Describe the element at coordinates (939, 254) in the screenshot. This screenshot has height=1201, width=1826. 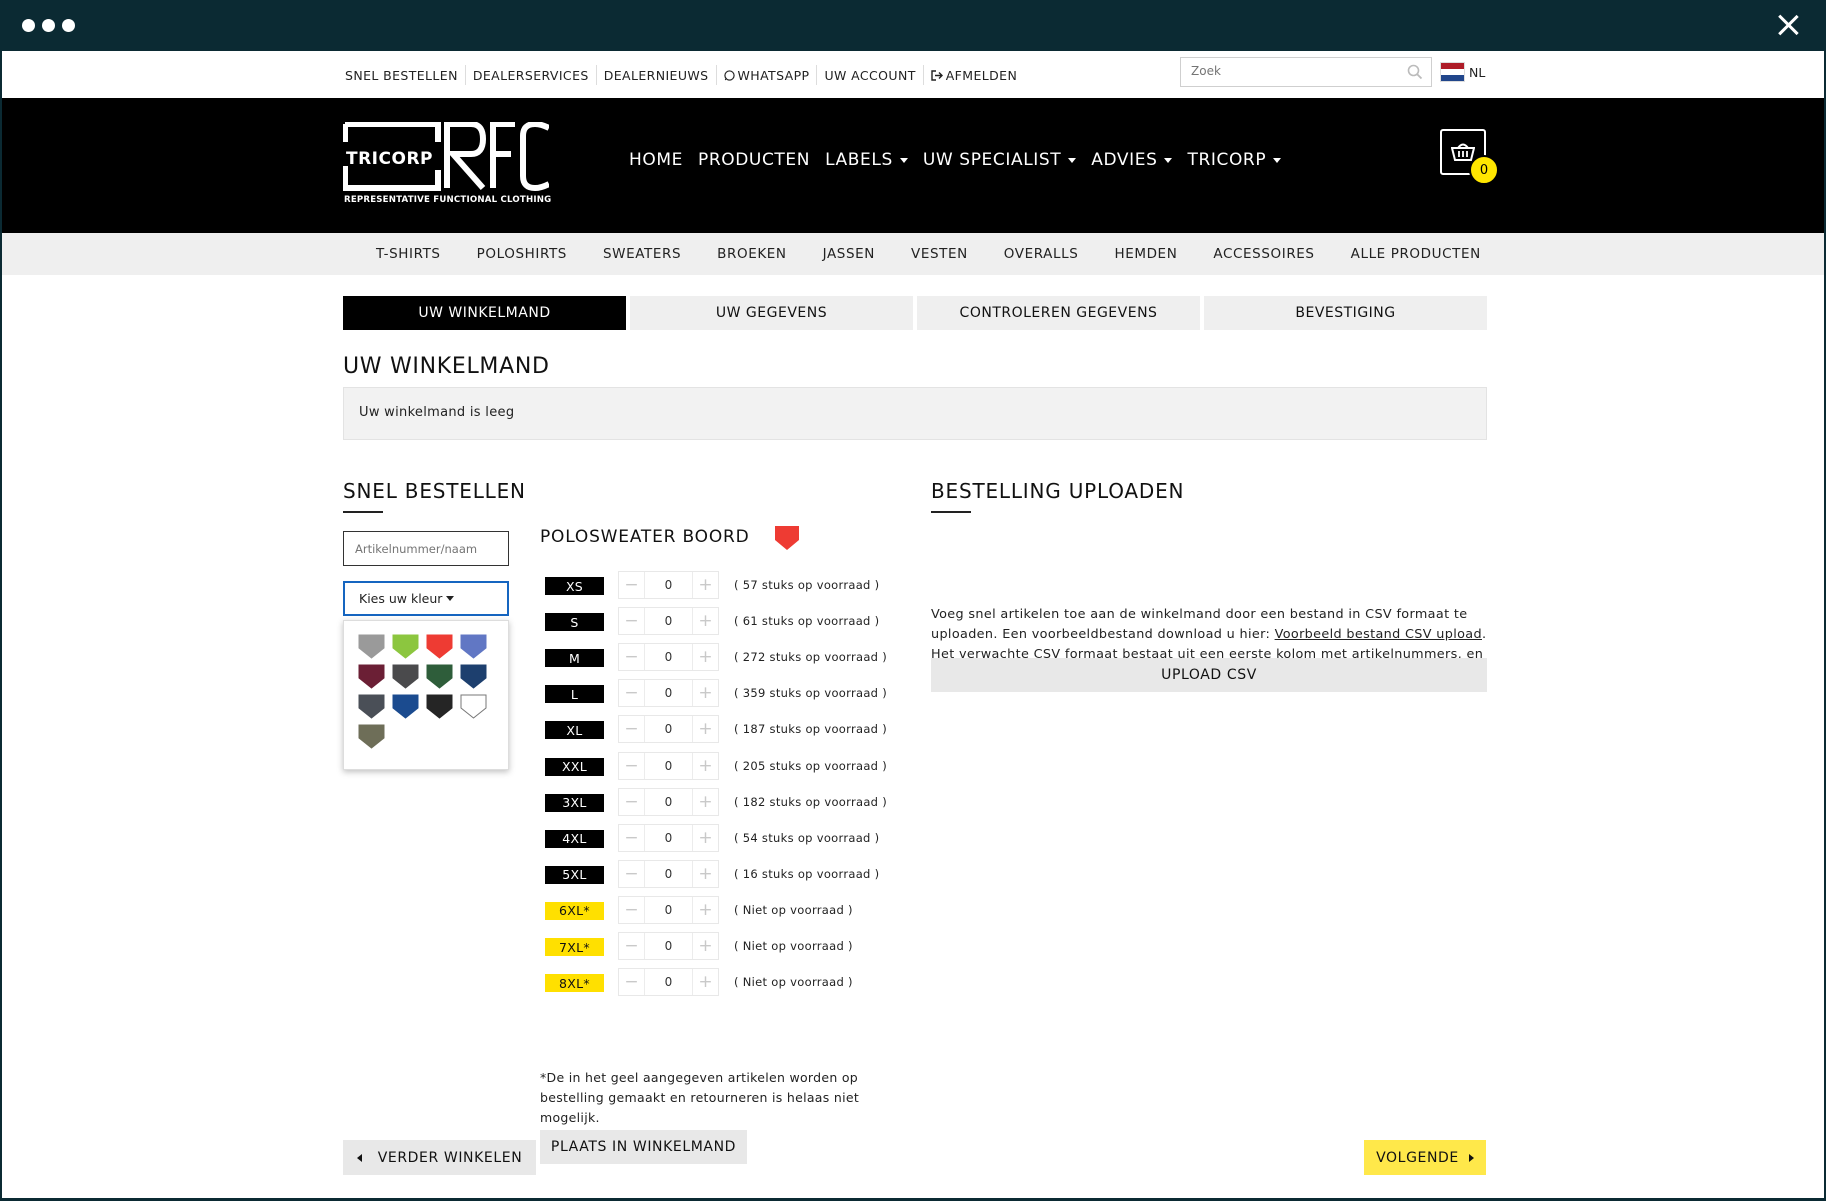
I see `category-item: VESTEN` at that location.